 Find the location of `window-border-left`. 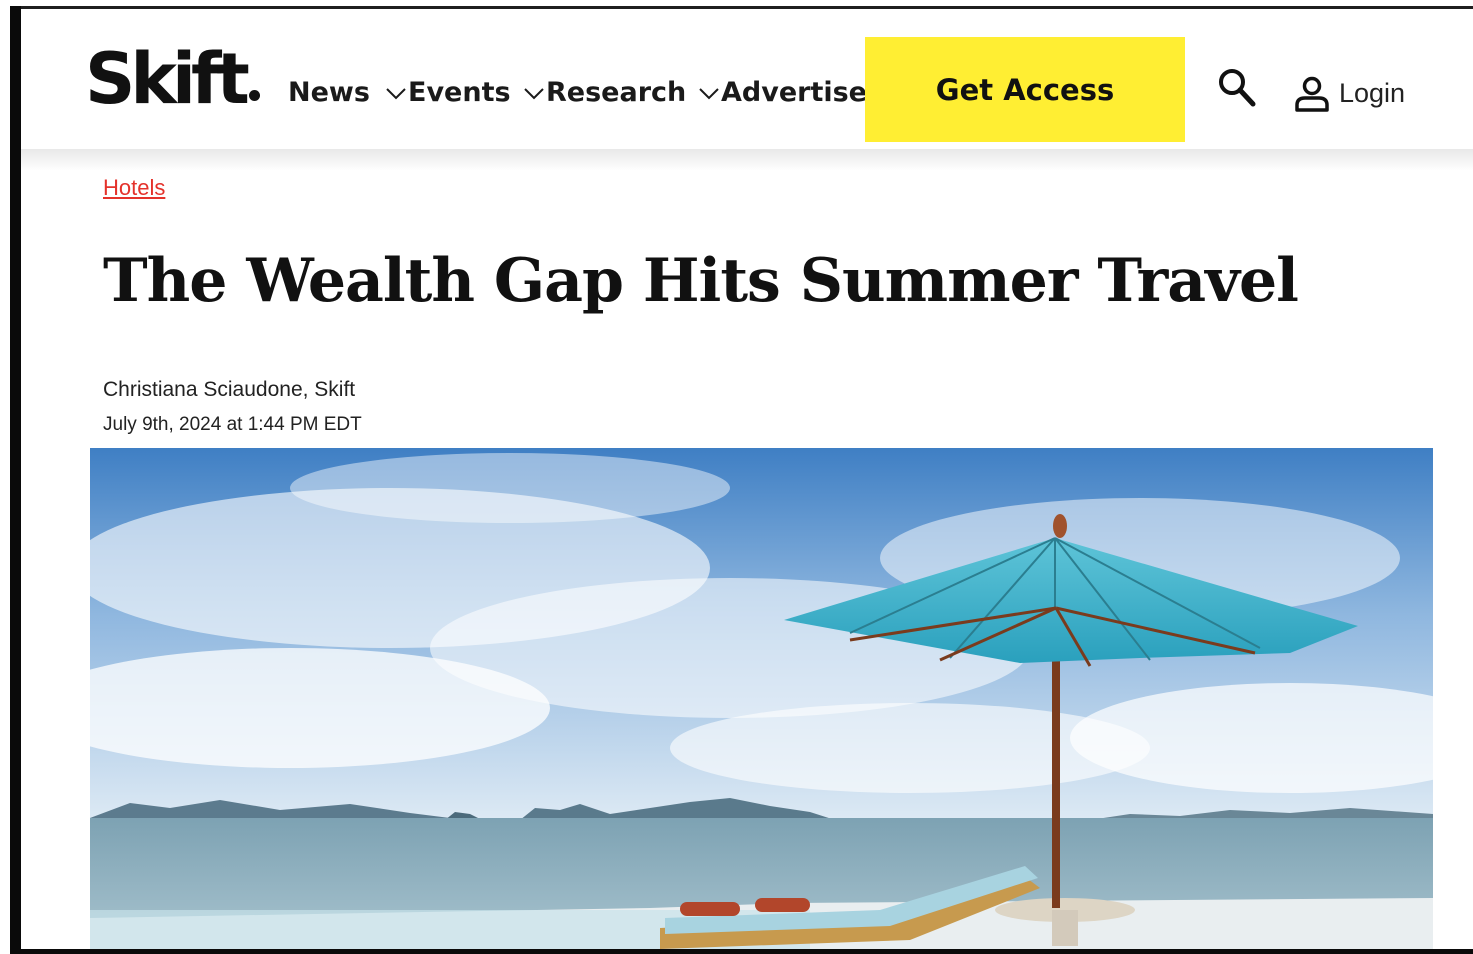

window-border-left is located at coordinates (15, 480).